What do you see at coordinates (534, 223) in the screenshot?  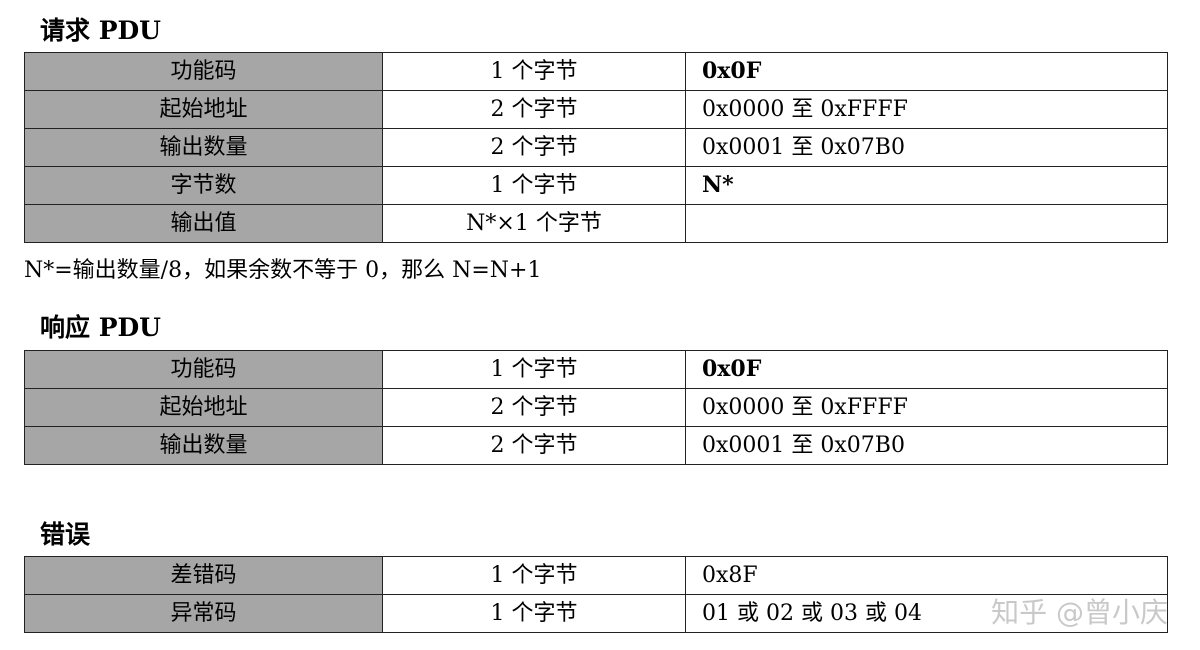 I see `field-size: N*×1 个字节` at bounding box center [534, 223].